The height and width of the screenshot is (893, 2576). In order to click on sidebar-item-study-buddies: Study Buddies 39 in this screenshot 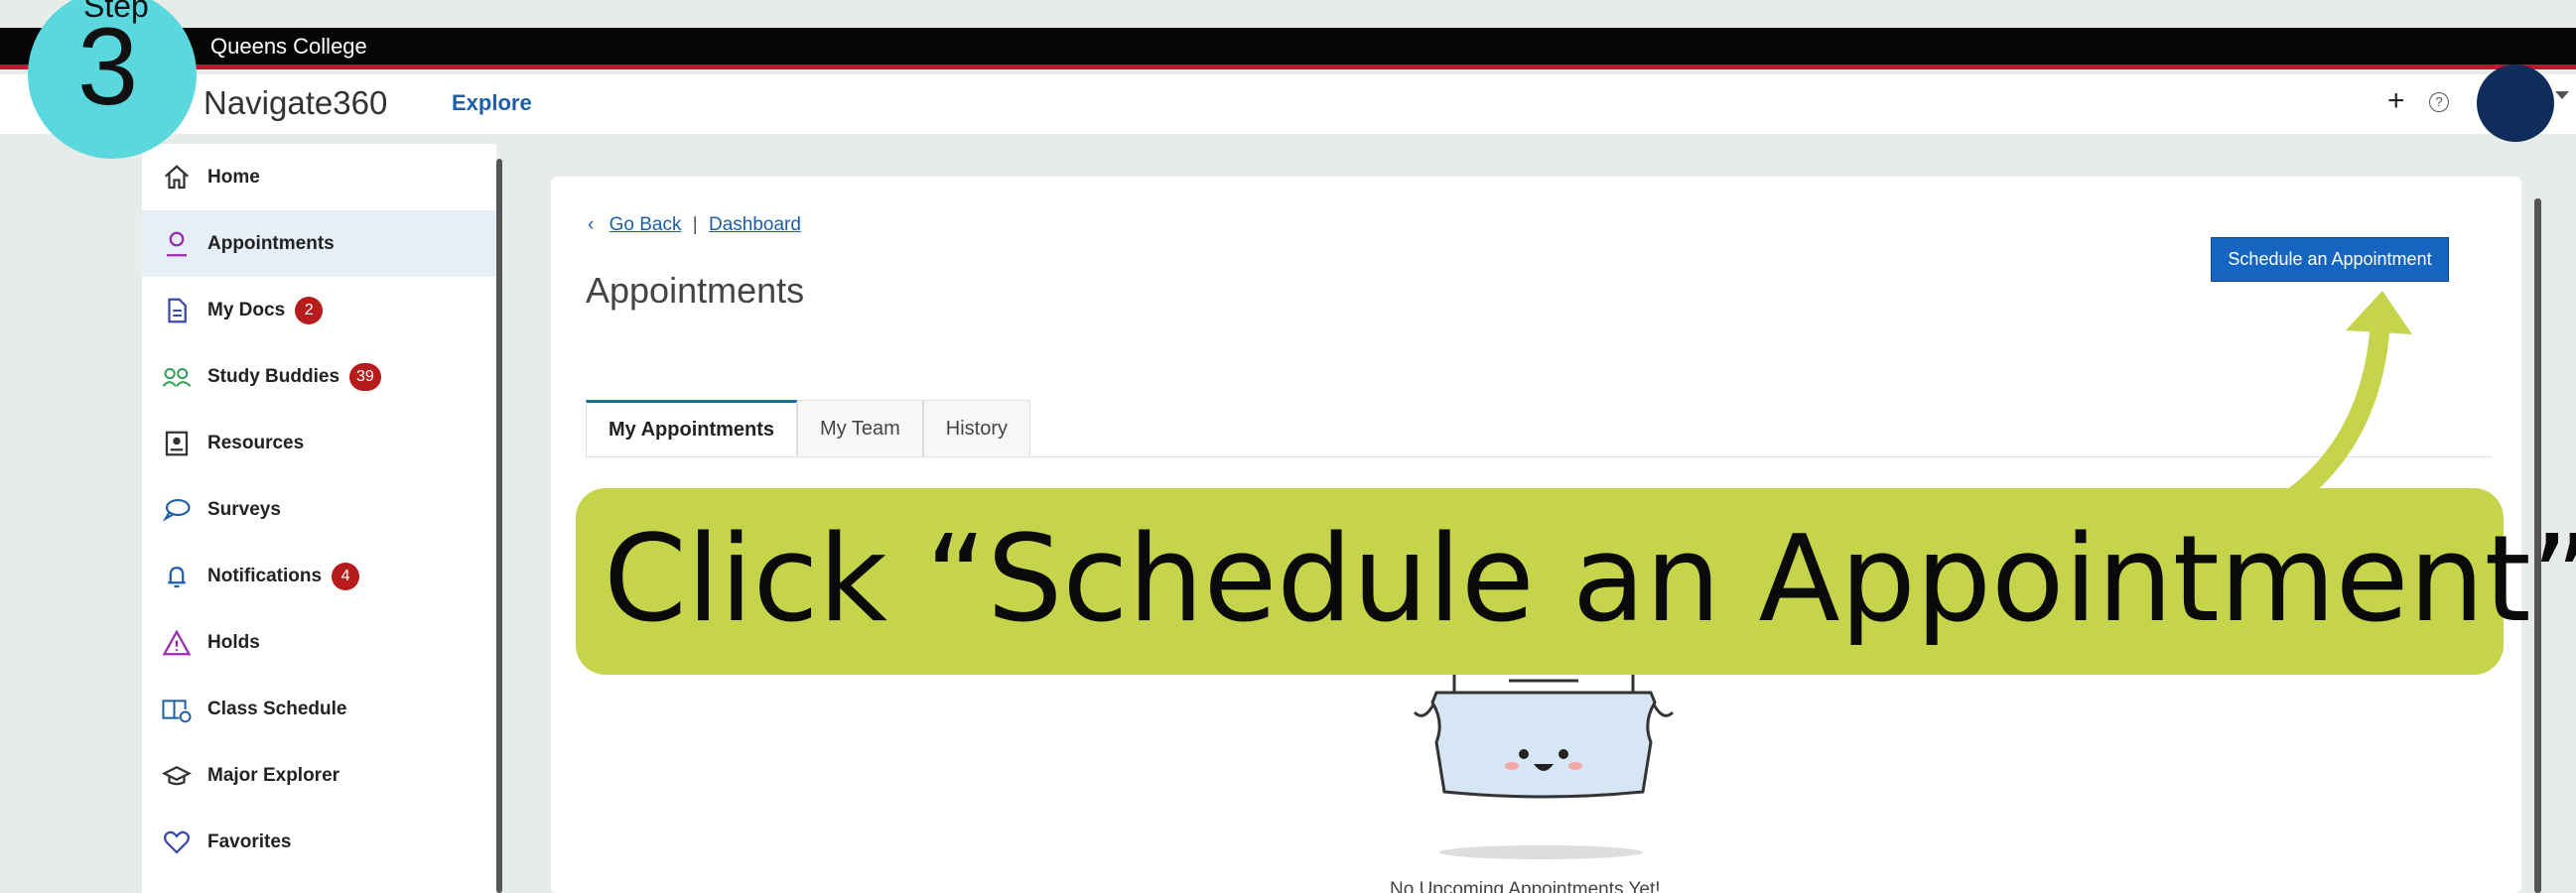, I will do `click(319, 376)`.